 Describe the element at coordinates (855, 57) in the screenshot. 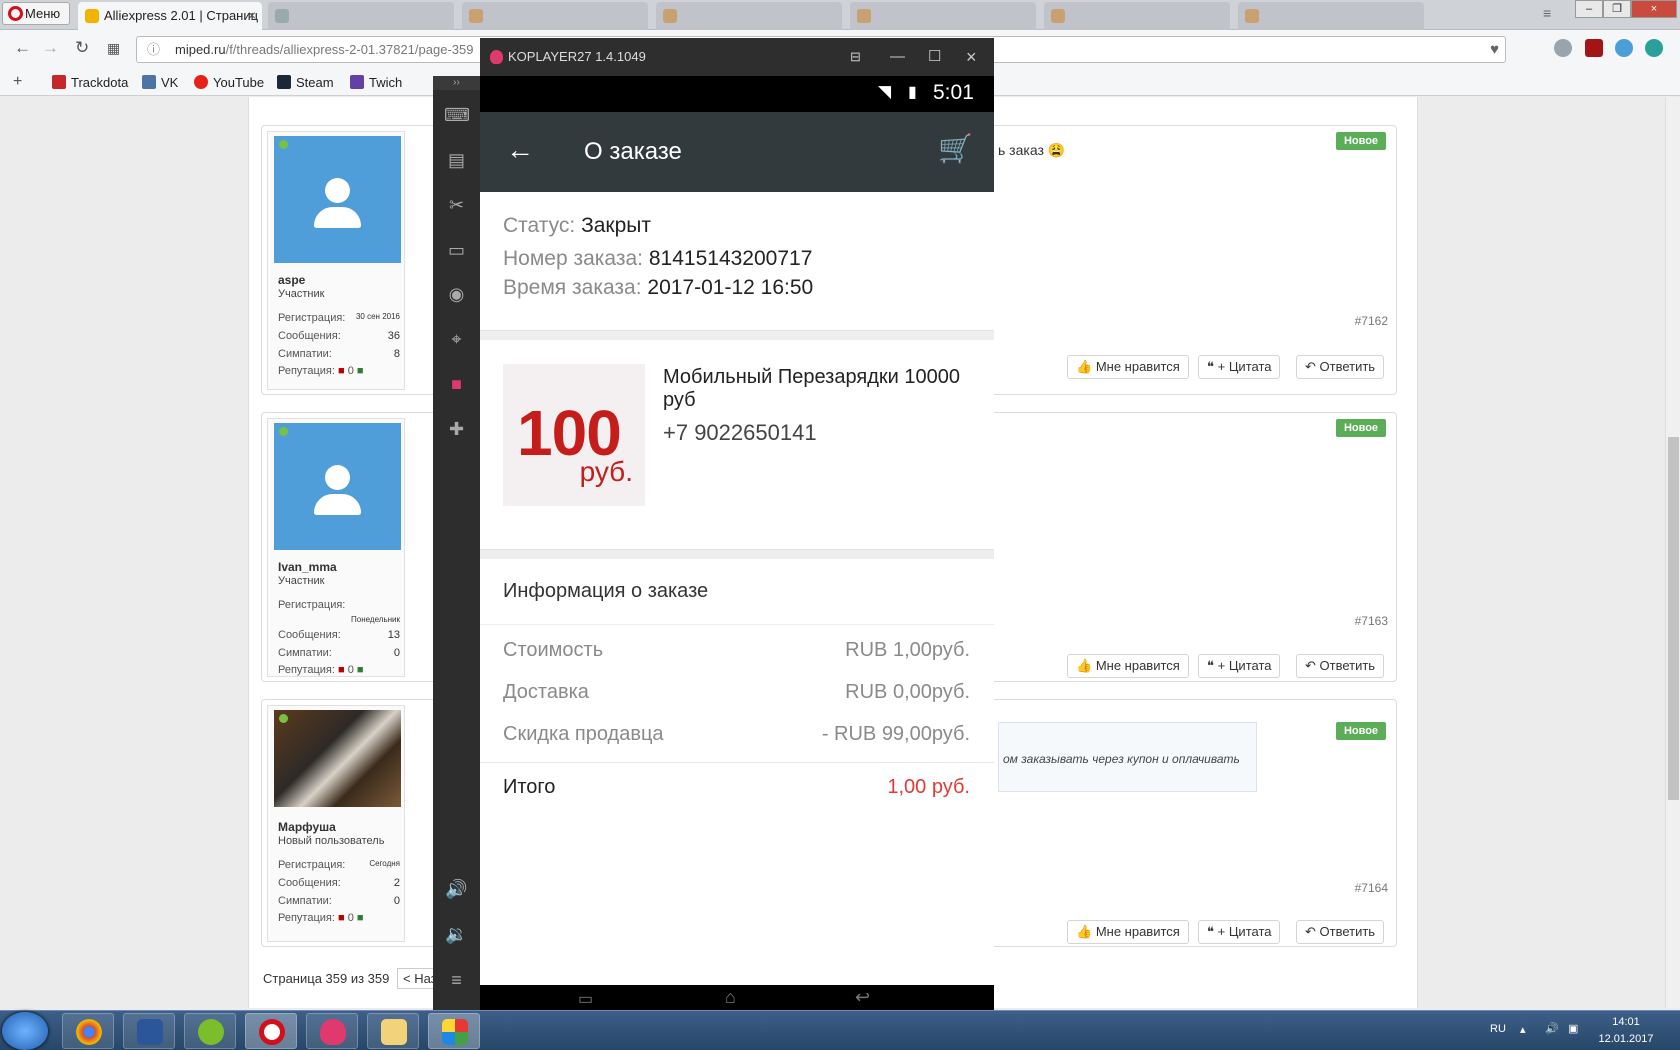

I see `pin-icon: ⊟` at that location.